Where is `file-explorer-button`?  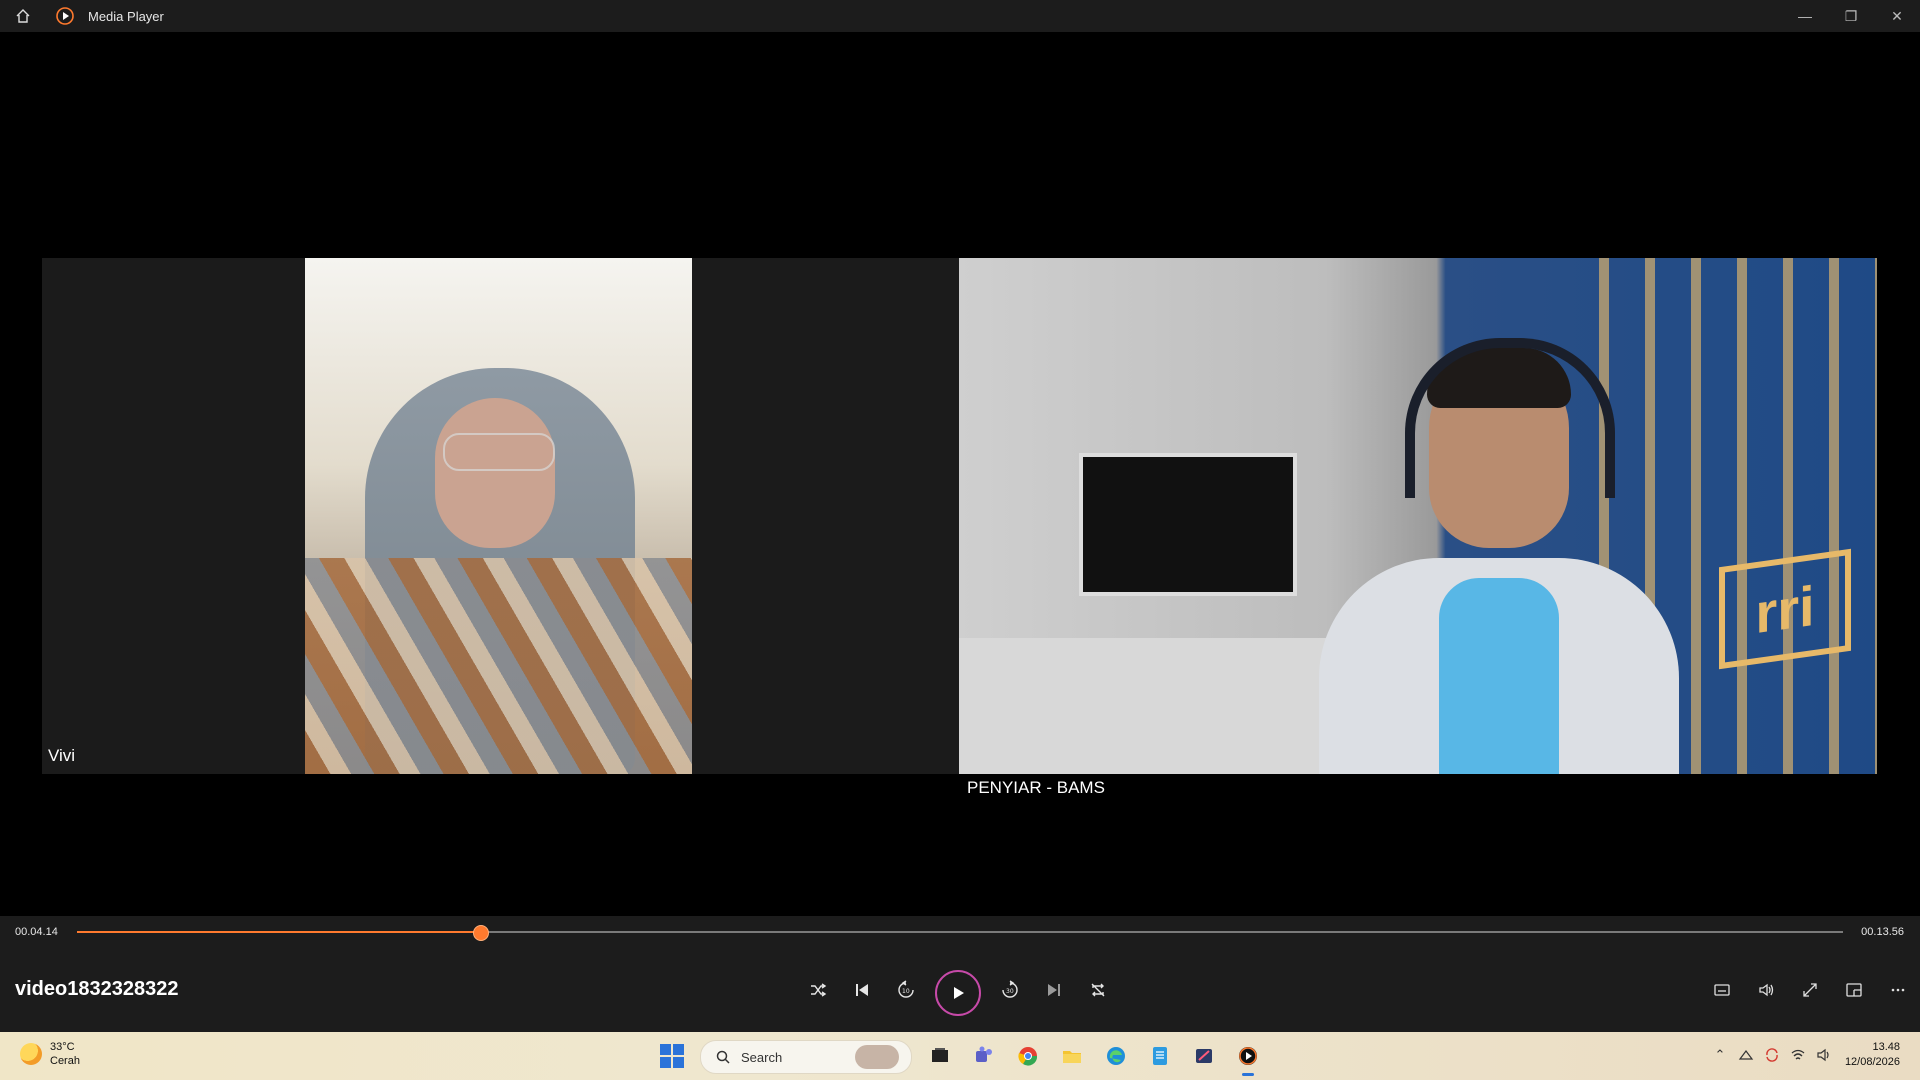
file-explorer-button is located at coordinates (1072, 1056).